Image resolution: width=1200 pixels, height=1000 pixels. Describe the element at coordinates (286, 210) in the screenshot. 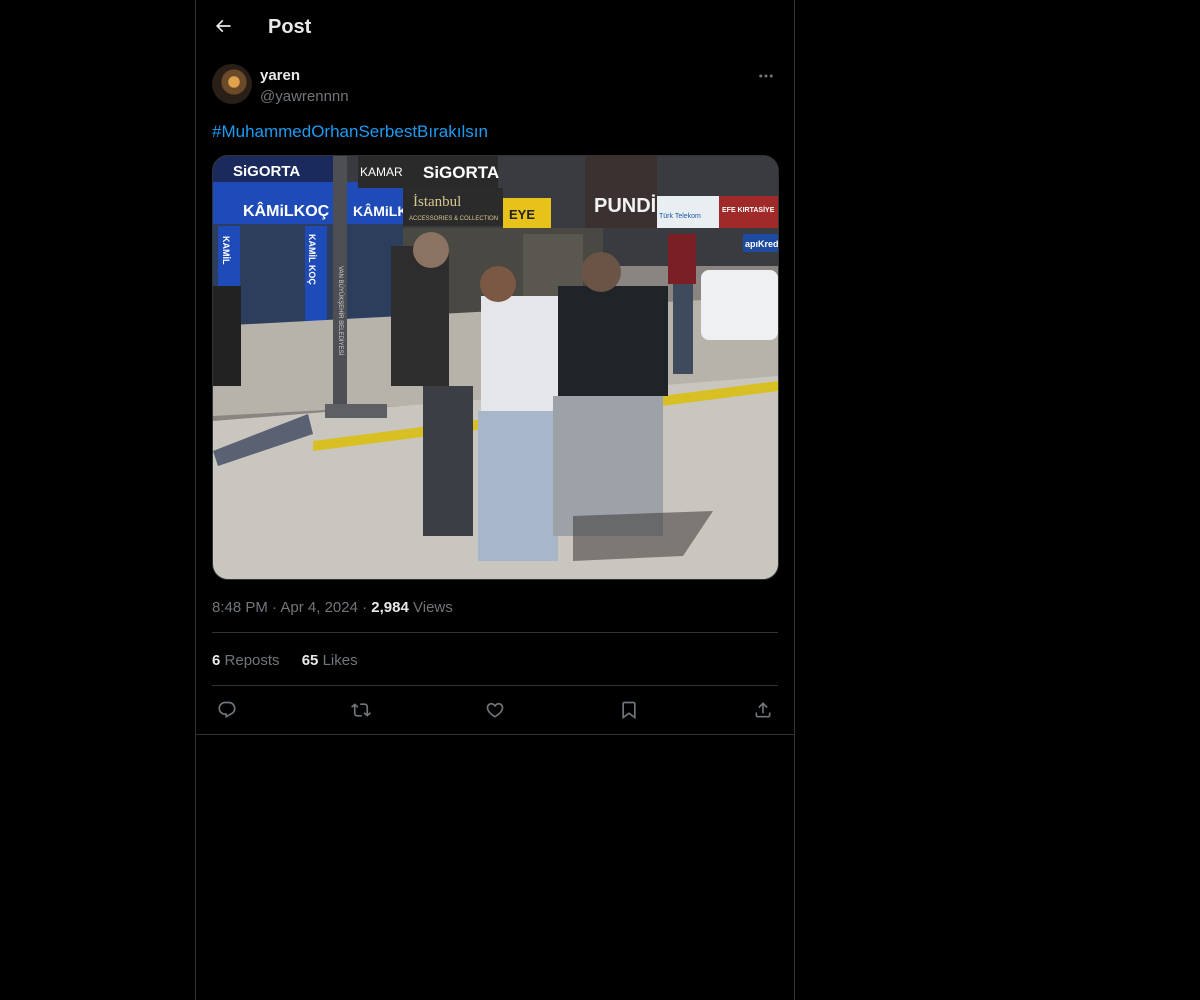

I see `sign-kamil-koc: KÂMiLKOÇ` at that location.